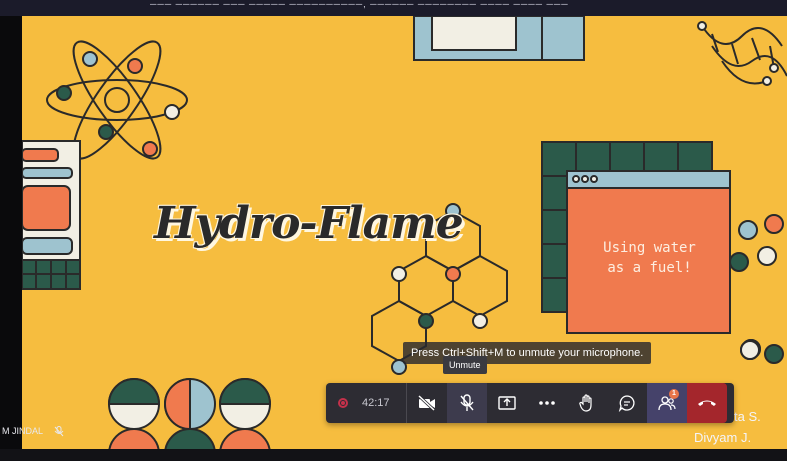 The height and width of the screenshot is (461, 787). I want to click on phone-hangup-icon, so click(707, 403).